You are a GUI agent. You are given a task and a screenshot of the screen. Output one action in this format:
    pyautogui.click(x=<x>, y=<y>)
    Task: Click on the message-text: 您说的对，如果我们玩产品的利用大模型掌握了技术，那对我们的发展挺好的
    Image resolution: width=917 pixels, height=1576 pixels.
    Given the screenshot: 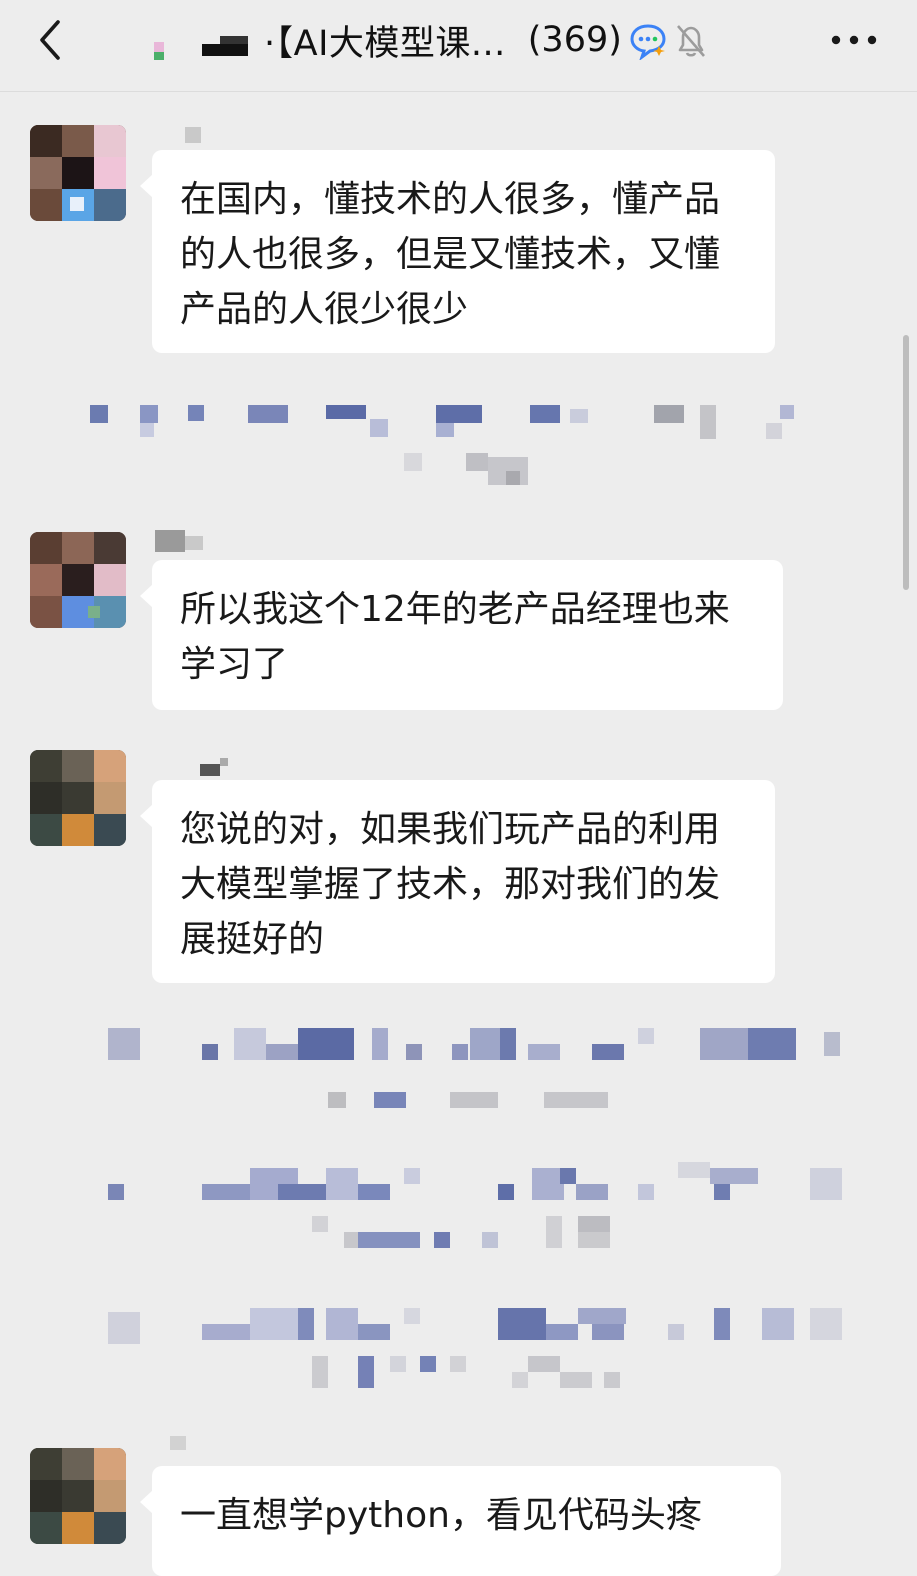 What is the action you would take?
    pyautogui.click(x=450, y=884)
    